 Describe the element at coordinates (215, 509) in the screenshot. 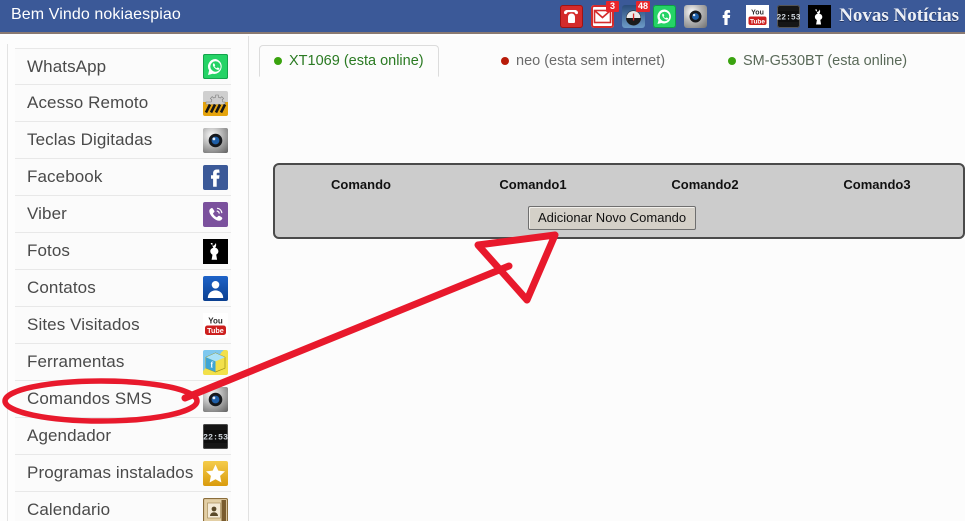

I see `calendar-icon` at that location.